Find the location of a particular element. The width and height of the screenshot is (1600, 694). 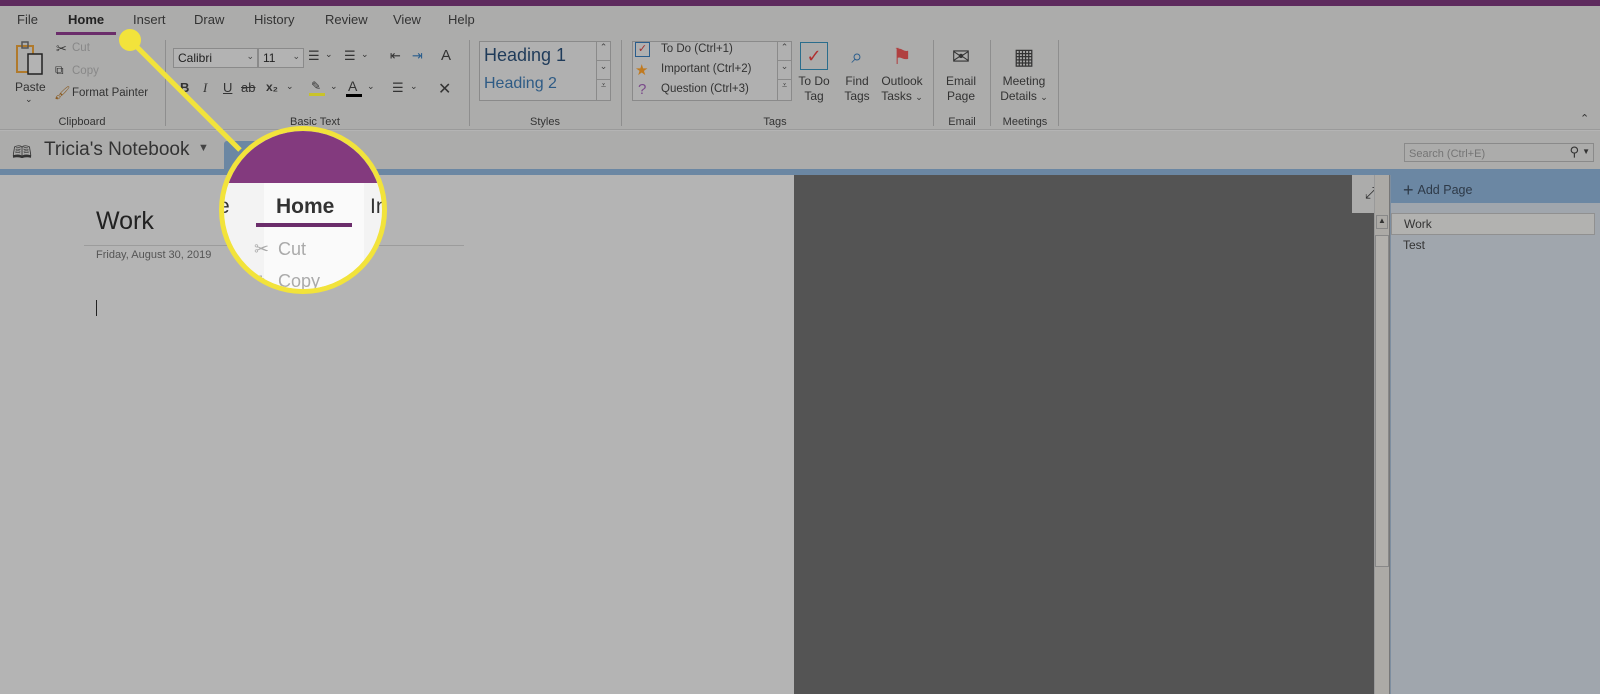

magnified-cut-label: Cut is located at coordinates (292, 249).